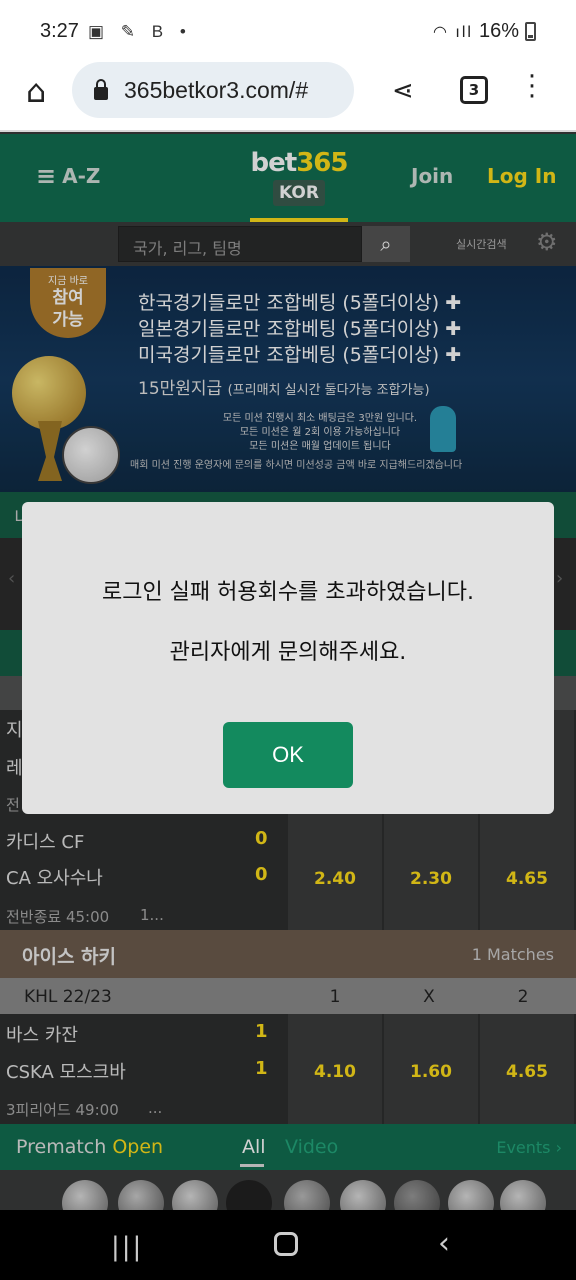  I want to click on recents-icon: |||, so click(127, 1247).